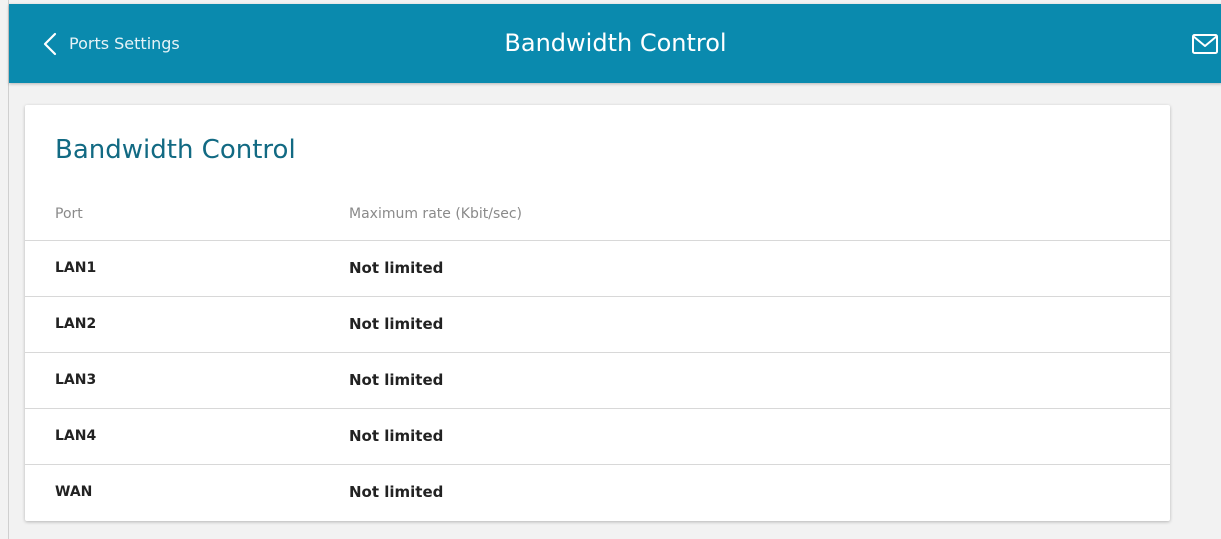 This screenshot has height=539, width=1221. What do you see at coordinates (74, 492) in the screenshot?
I see `port-name: WAN` at bounding box center [74, 492].